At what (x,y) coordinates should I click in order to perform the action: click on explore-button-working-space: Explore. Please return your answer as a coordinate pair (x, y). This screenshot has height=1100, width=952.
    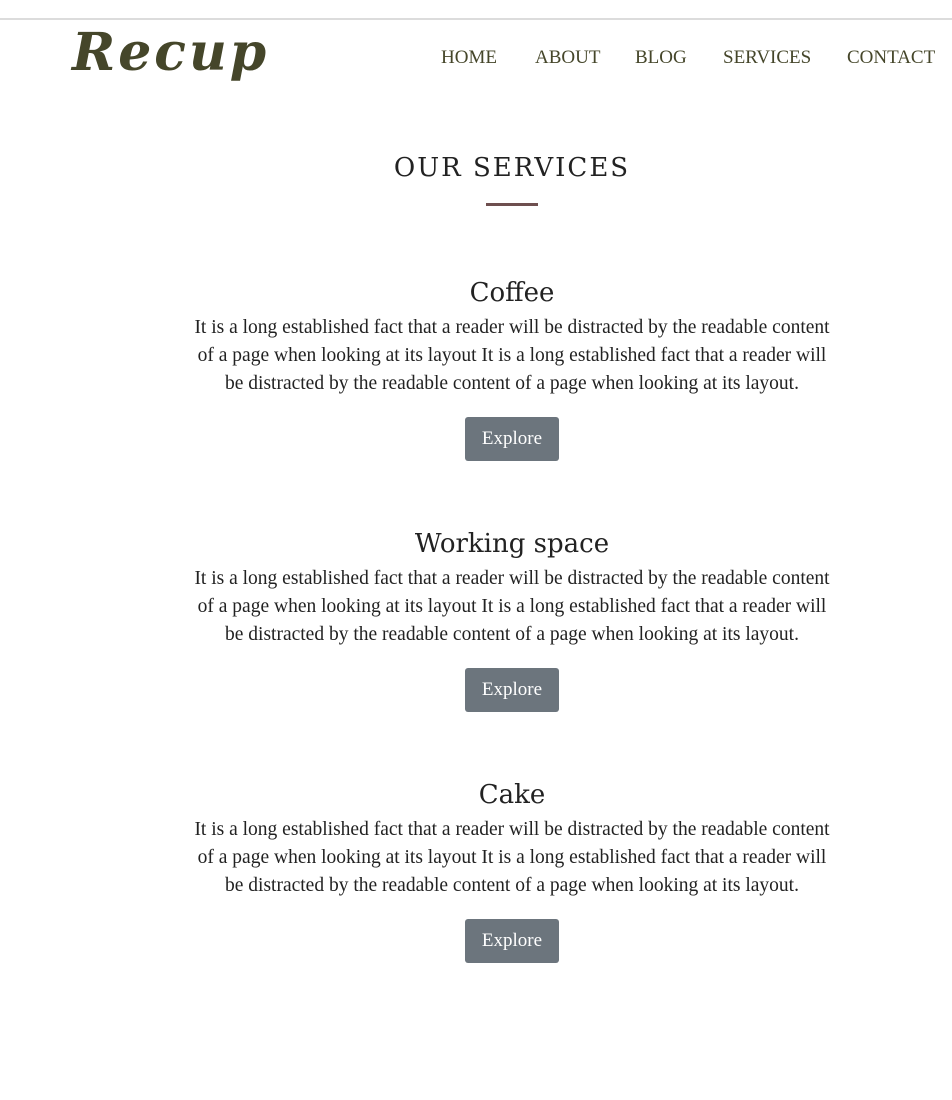
    Looking at the image, I should click on (512, 690).